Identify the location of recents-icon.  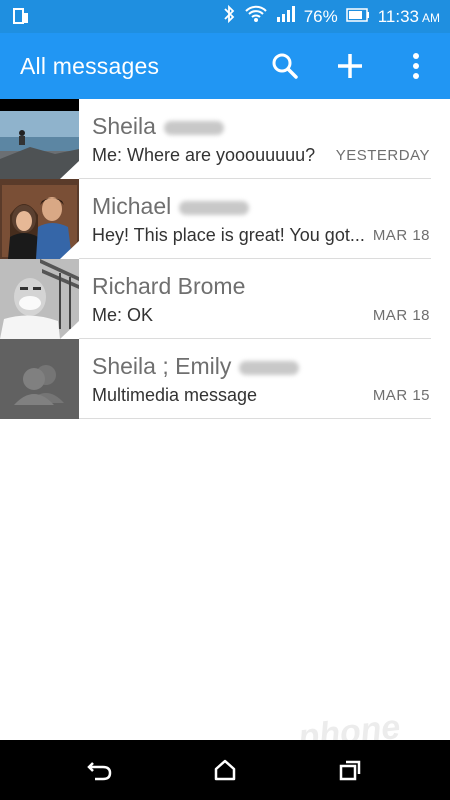
(350, 770).